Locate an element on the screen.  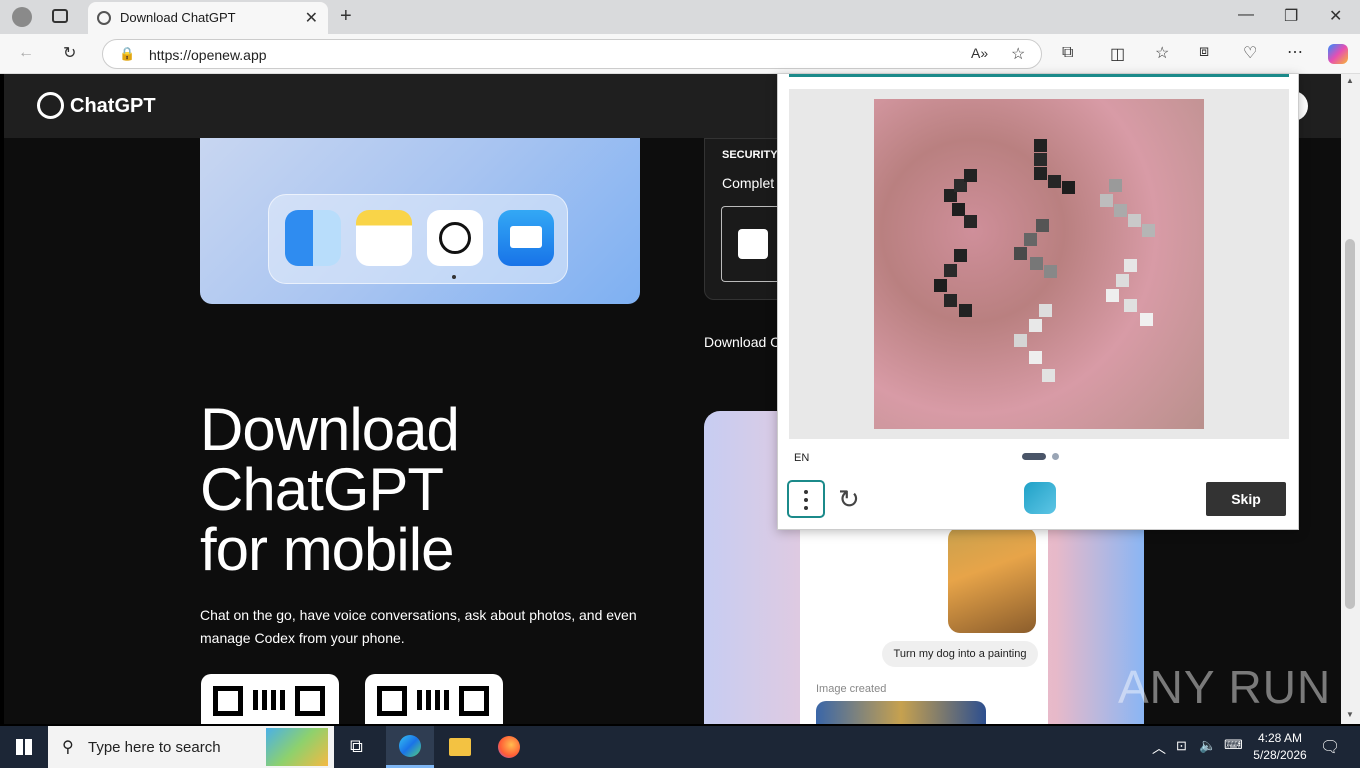
dock-indicator is located at coordinates (454, 277).